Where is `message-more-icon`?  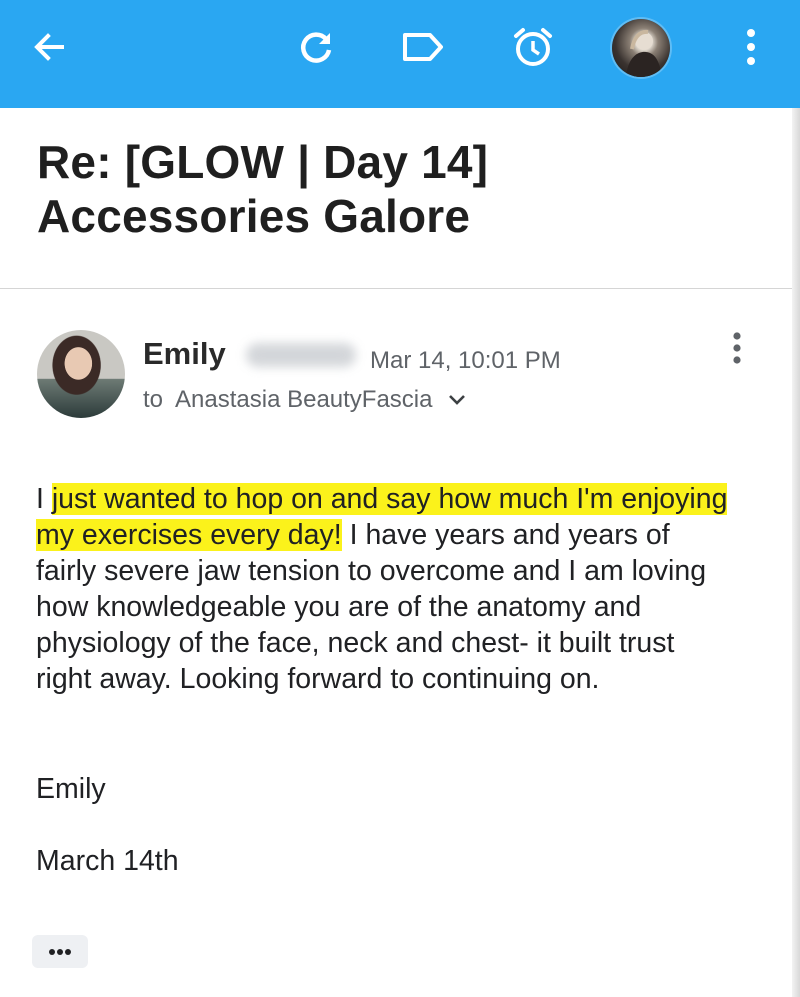 message-more-icon is located at coordinates (737, 348).